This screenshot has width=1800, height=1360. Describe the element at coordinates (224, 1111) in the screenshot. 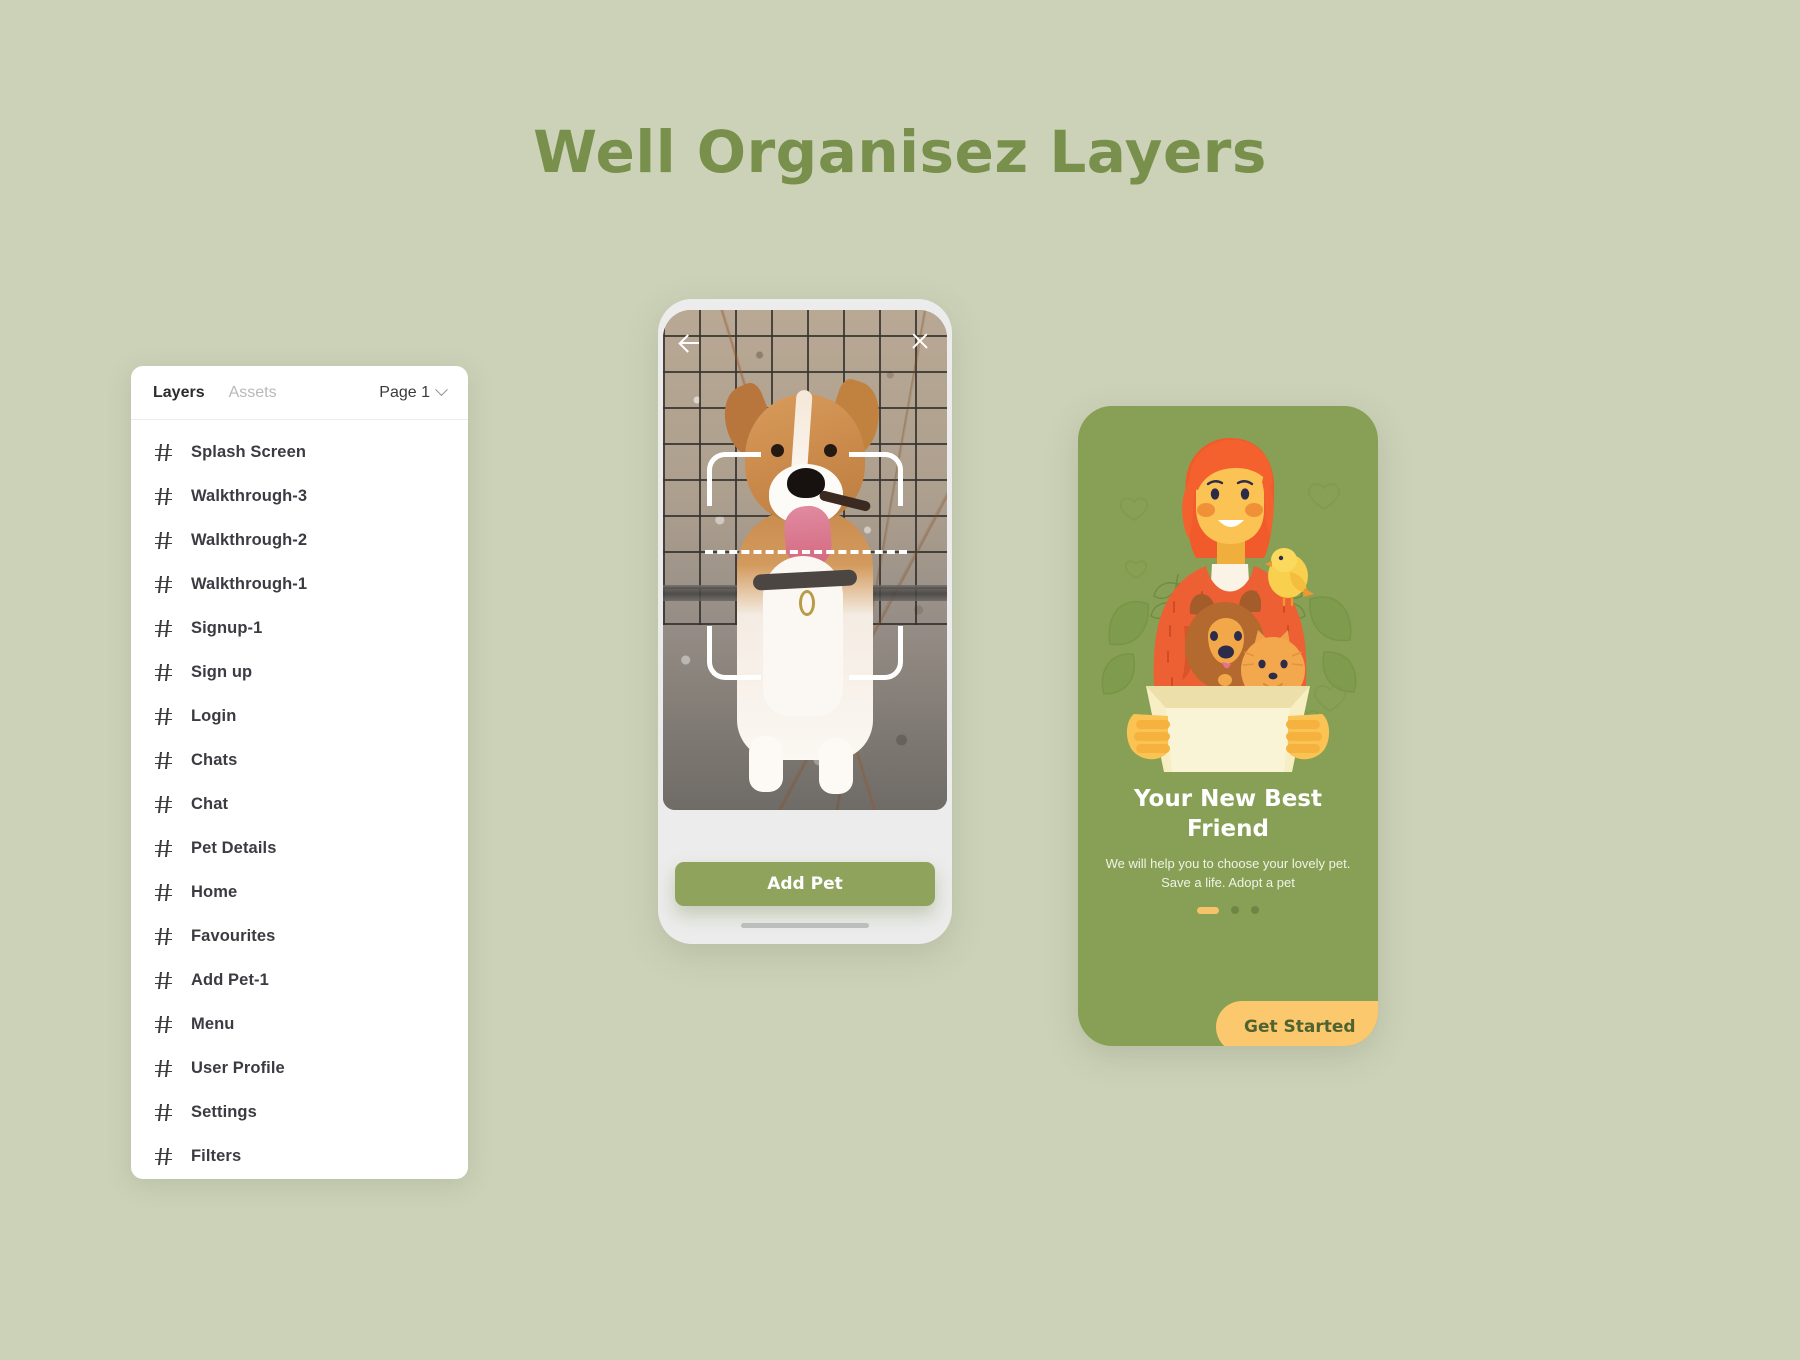

I see `layer-row-label: Settings` at that location.